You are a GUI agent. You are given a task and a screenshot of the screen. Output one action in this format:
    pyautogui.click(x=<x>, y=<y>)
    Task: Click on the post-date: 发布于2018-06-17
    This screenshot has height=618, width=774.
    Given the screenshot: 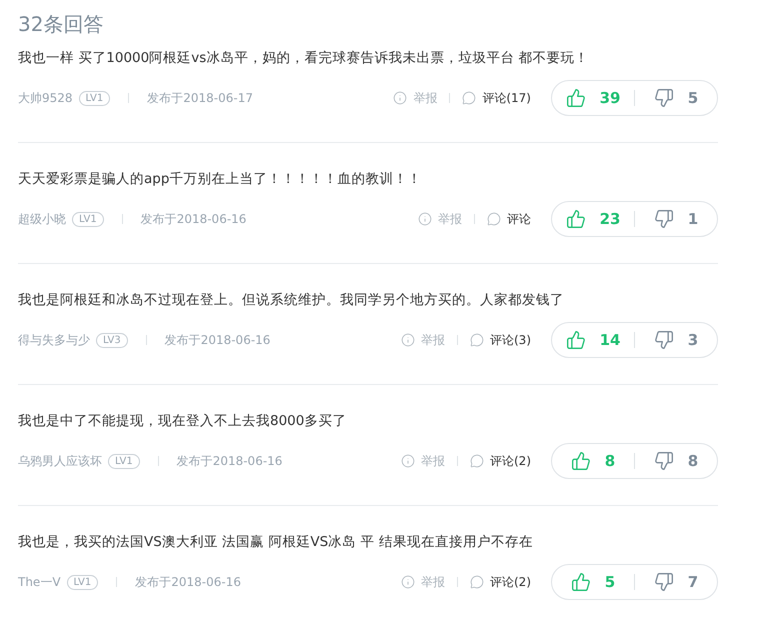 What is the action you would take?
    pyautogui.click(x=200, y=98)
    